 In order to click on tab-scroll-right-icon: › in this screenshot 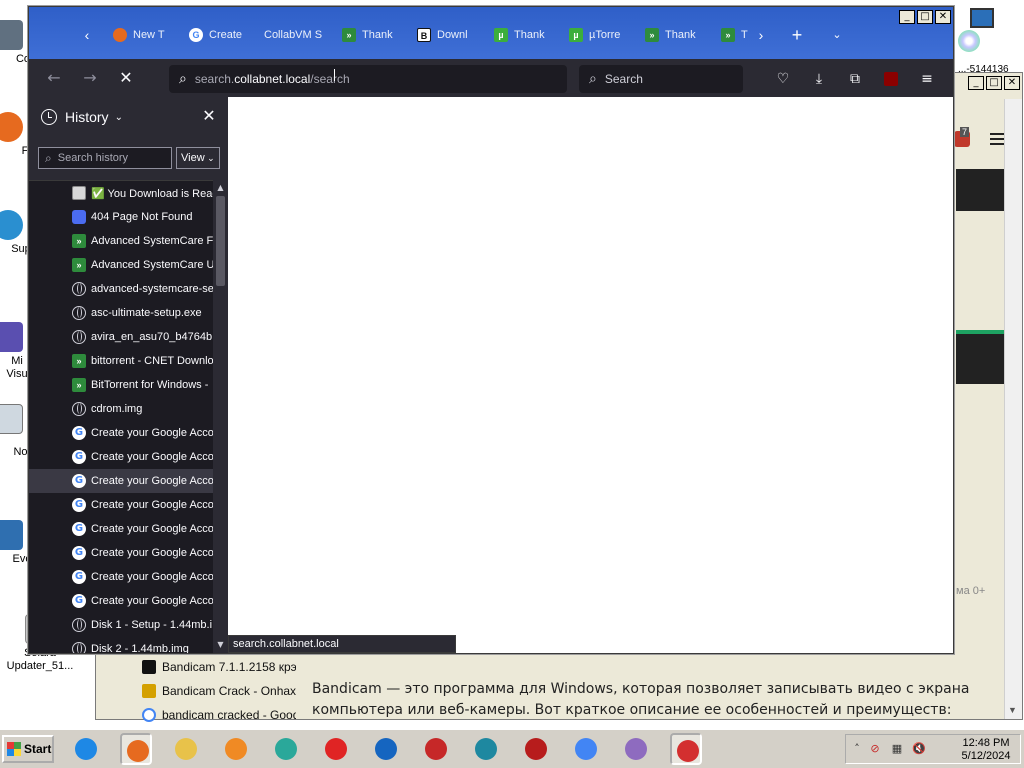, I will do `click(761, 35)`.